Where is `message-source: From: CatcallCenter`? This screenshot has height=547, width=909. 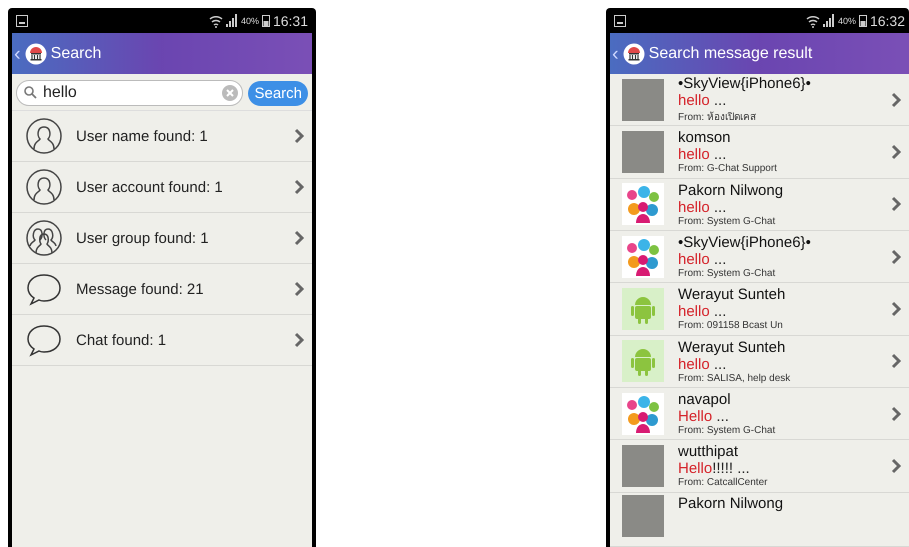 message-source: From: CatcallCenter is located at coordinates (723, 482).